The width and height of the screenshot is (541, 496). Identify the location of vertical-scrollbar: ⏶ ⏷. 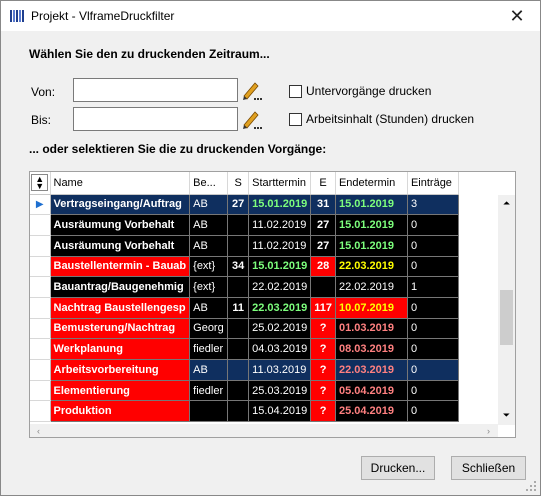
(506, 310).